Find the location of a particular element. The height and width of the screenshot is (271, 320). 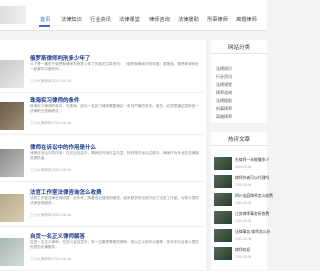

hot-item: 律师作者可以代理吗 2020-05-08 is located at coordinates (241, 183).